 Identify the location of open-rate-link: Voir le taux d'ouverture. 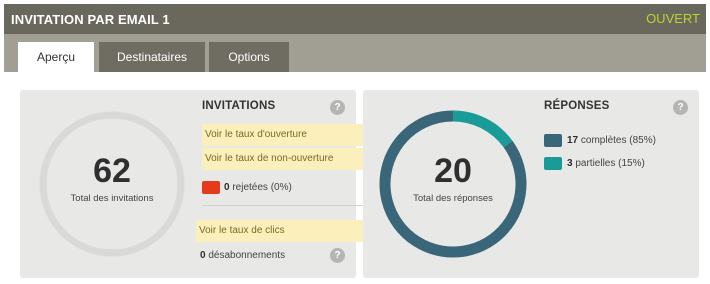
(288, 135).